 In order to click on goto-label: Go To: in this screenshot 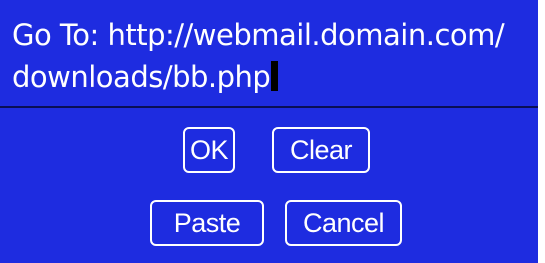, I will do `click(55, 35)`.